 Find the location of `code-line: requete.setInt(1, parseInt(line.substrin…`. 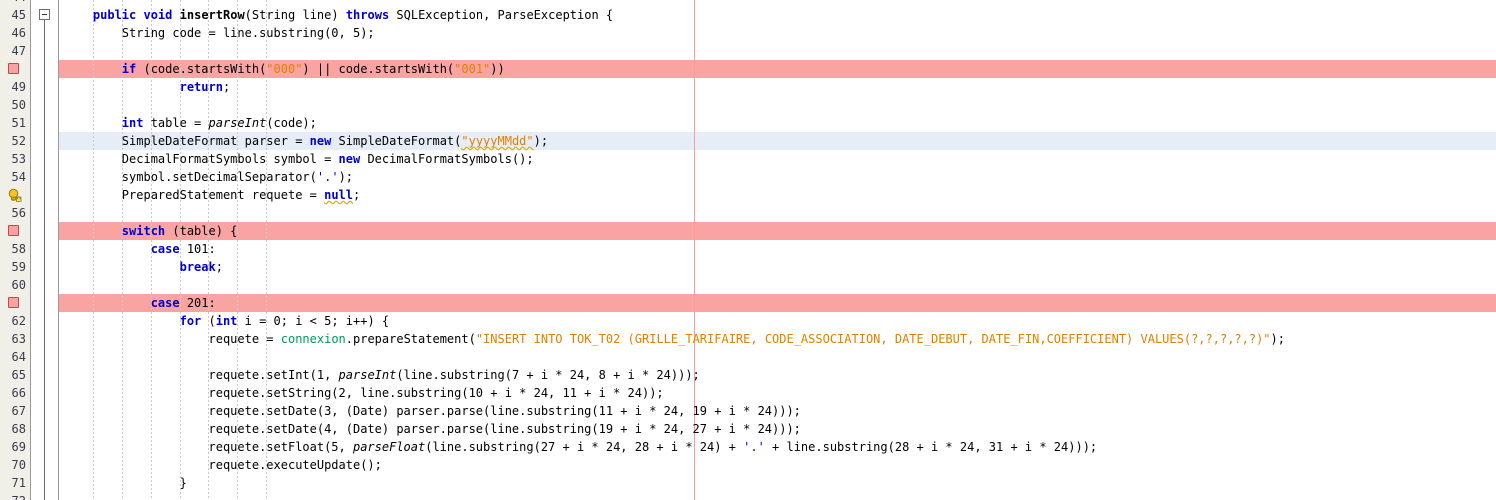

code-line: requete.setInt(1, parseInt(line.substrin… is located at coordinates (381, 375).